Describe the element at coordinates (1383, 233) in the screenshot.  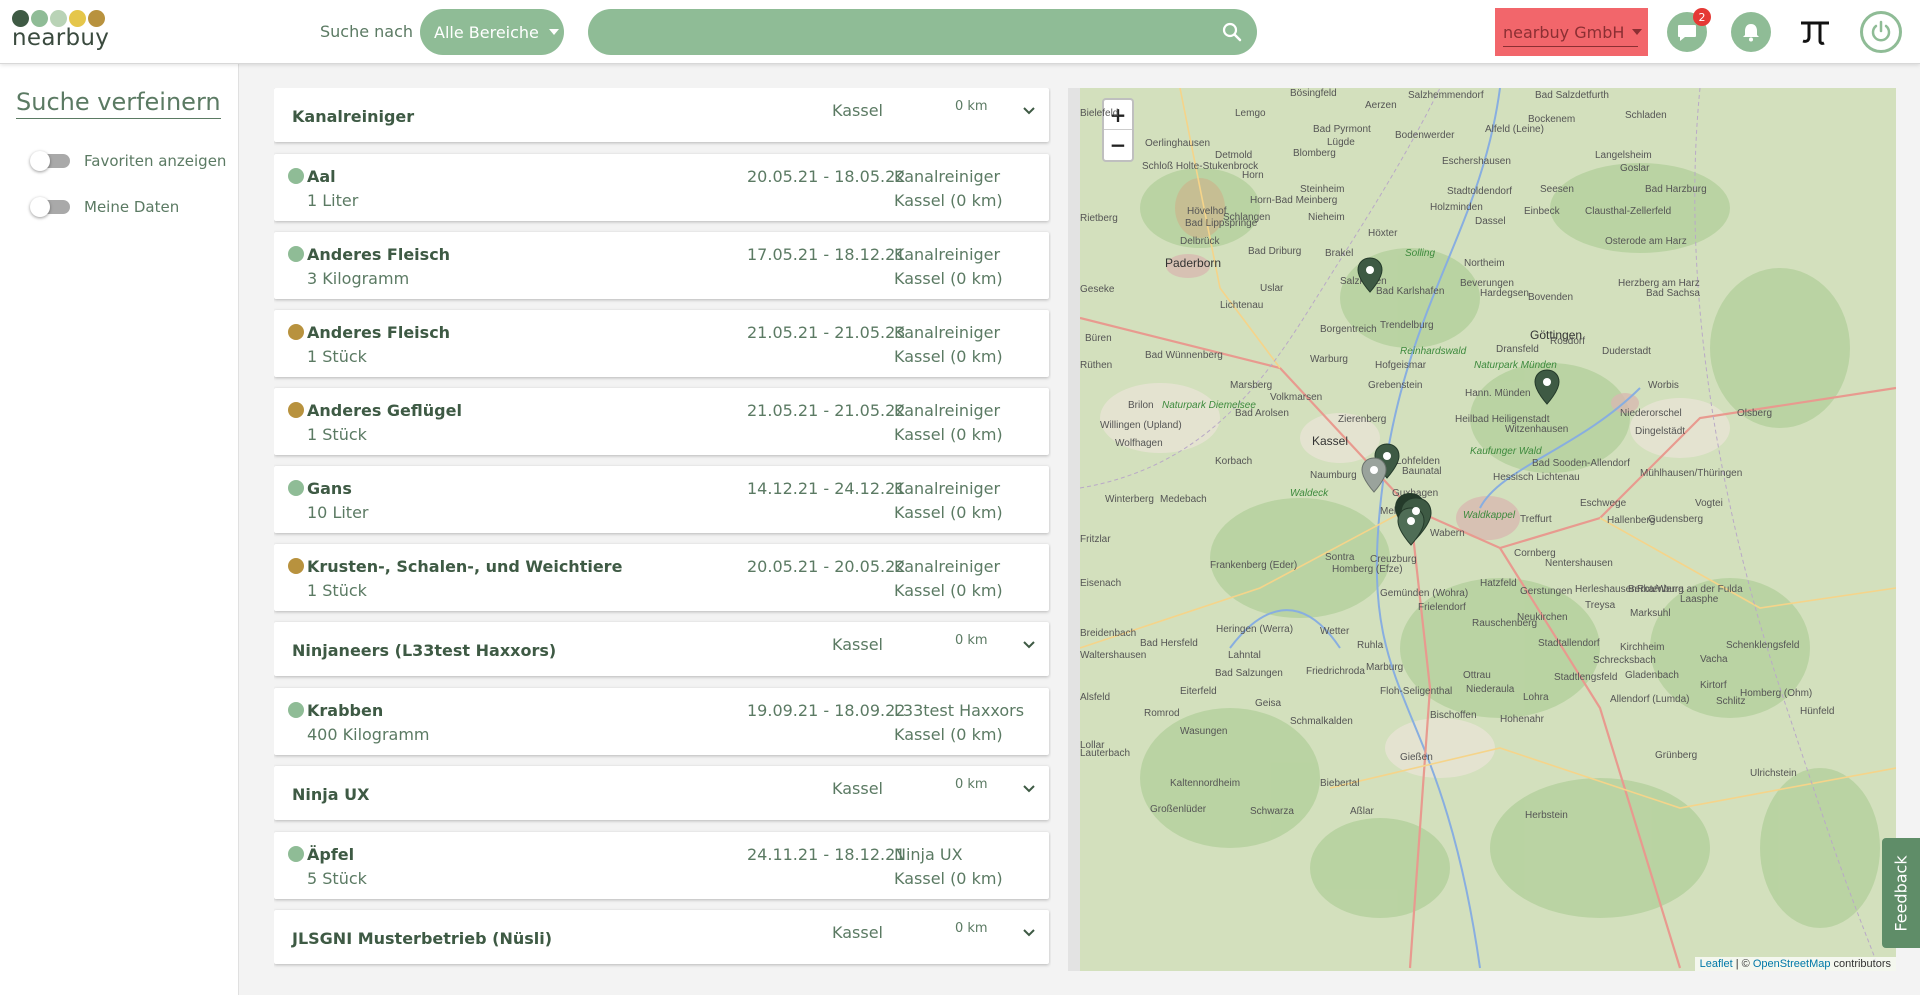
I see `map-place-label: Höxter` at that location.